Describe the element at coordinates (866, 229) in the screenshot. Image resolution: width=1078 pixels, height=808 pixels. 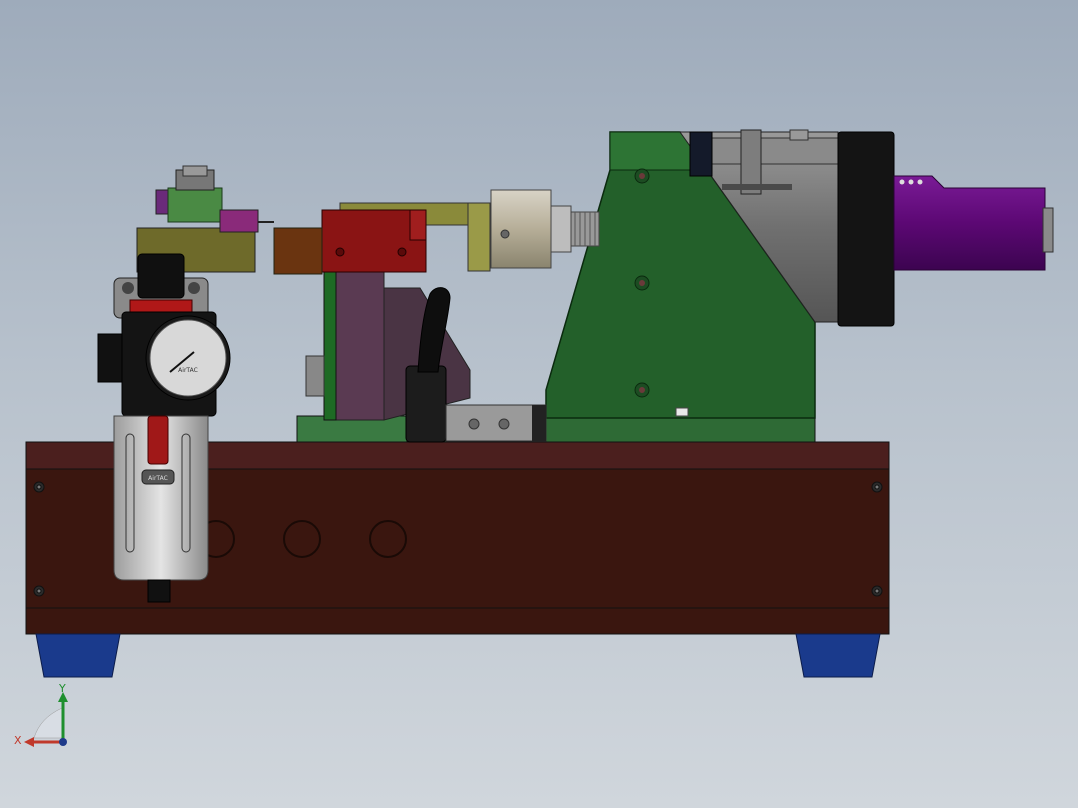
I see `motor-flange` at that location.